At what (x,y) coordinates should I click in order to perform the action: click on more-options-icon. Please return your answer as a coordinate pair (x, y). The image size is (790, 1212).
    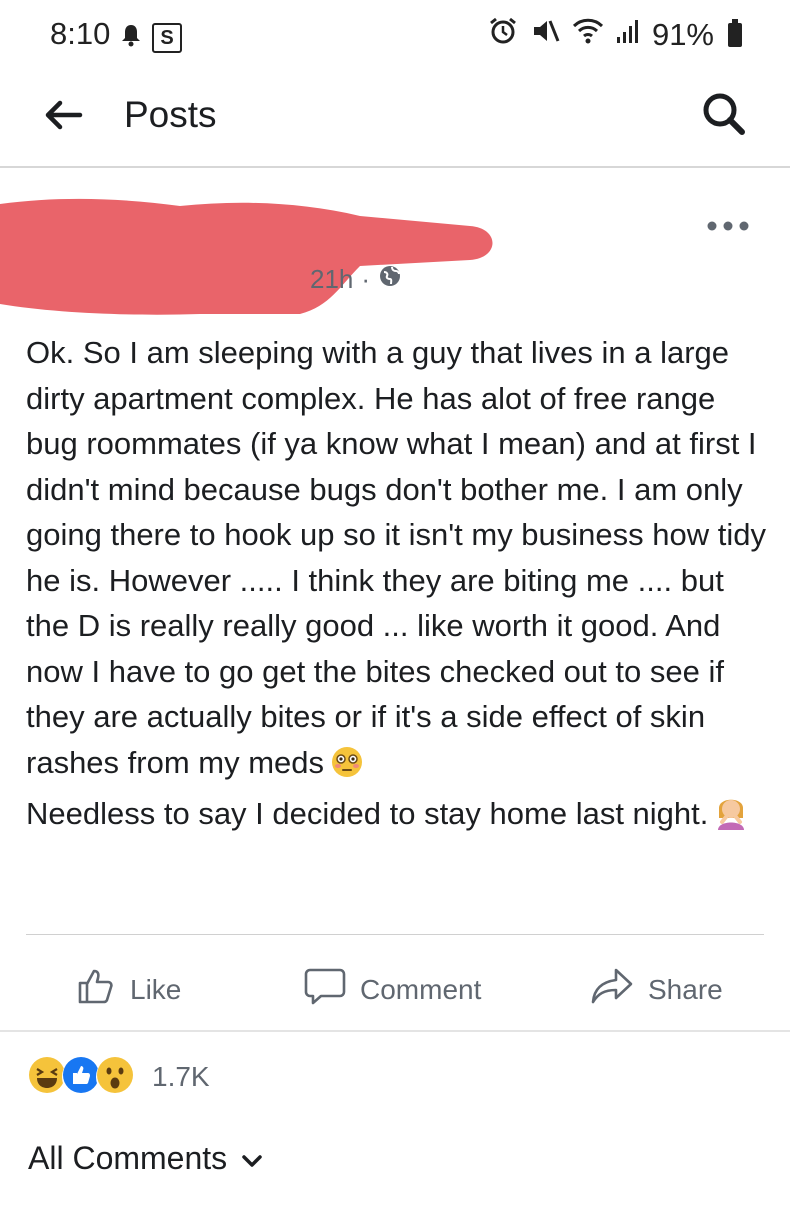
    Looking at the image, I should click on (728, 226).